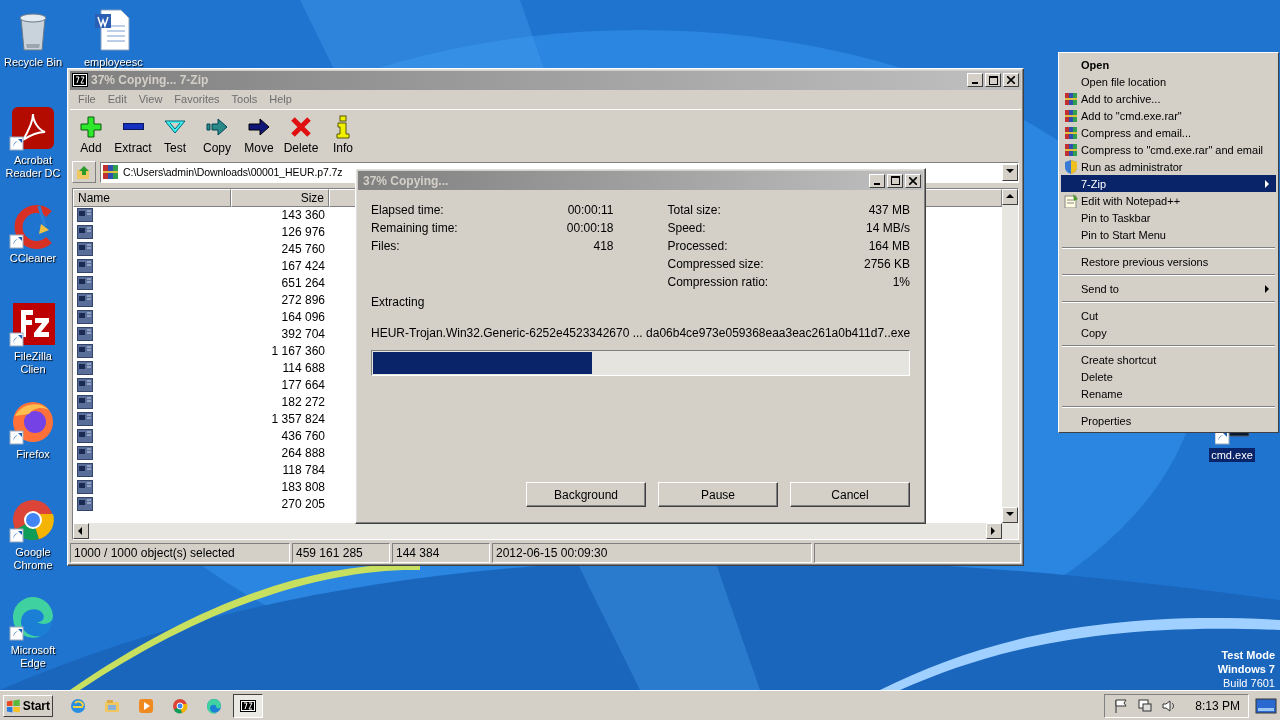 This screenshot has width=1280, height=720. Describe the element at coordinates (694, 210) in the screenshot. I see `stat-label: Total size:` at that location.